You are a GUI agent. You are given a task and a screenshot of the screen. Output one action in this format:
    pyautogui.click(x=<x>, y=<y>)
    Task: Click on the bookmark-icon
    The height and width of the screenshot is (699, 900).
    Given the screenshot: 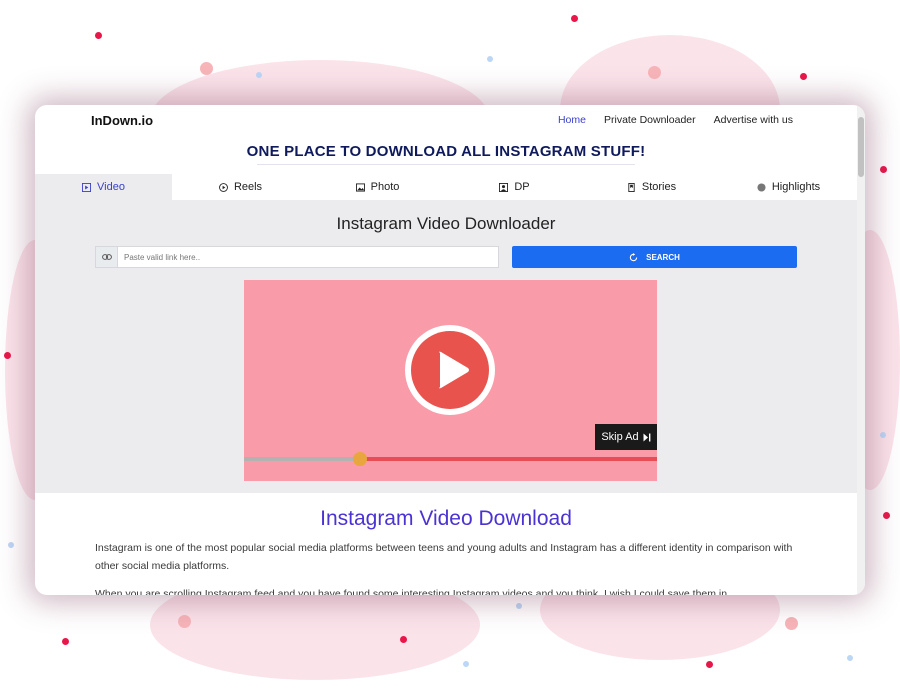 What is the action you would take?
    pyautogui.click(x=631, y=187)
    